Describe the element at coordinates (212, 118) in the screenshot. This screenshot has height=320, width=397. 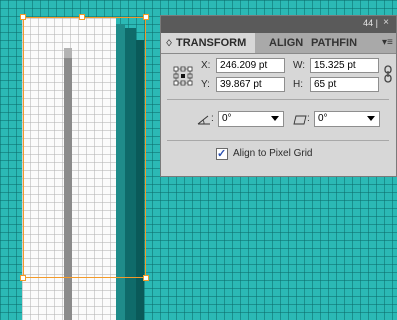
I see `rotate-colon: :` at that location.